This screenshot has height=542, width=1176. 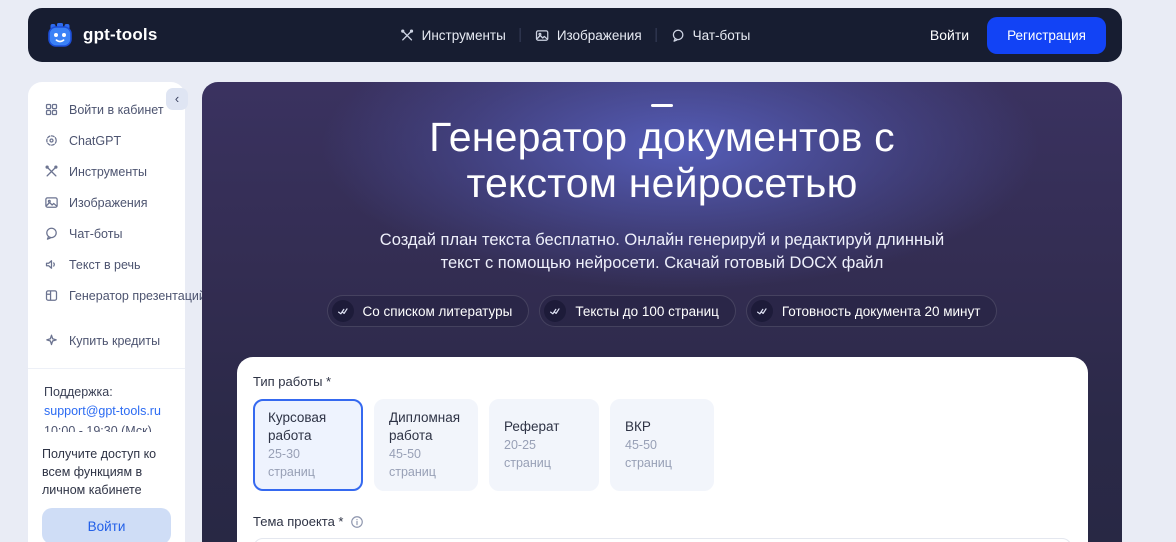 What do you see at coordinates (1046, 35) in the screenshot?
I see `signup-button: Регистрация` at bounding box center [1046, 35].